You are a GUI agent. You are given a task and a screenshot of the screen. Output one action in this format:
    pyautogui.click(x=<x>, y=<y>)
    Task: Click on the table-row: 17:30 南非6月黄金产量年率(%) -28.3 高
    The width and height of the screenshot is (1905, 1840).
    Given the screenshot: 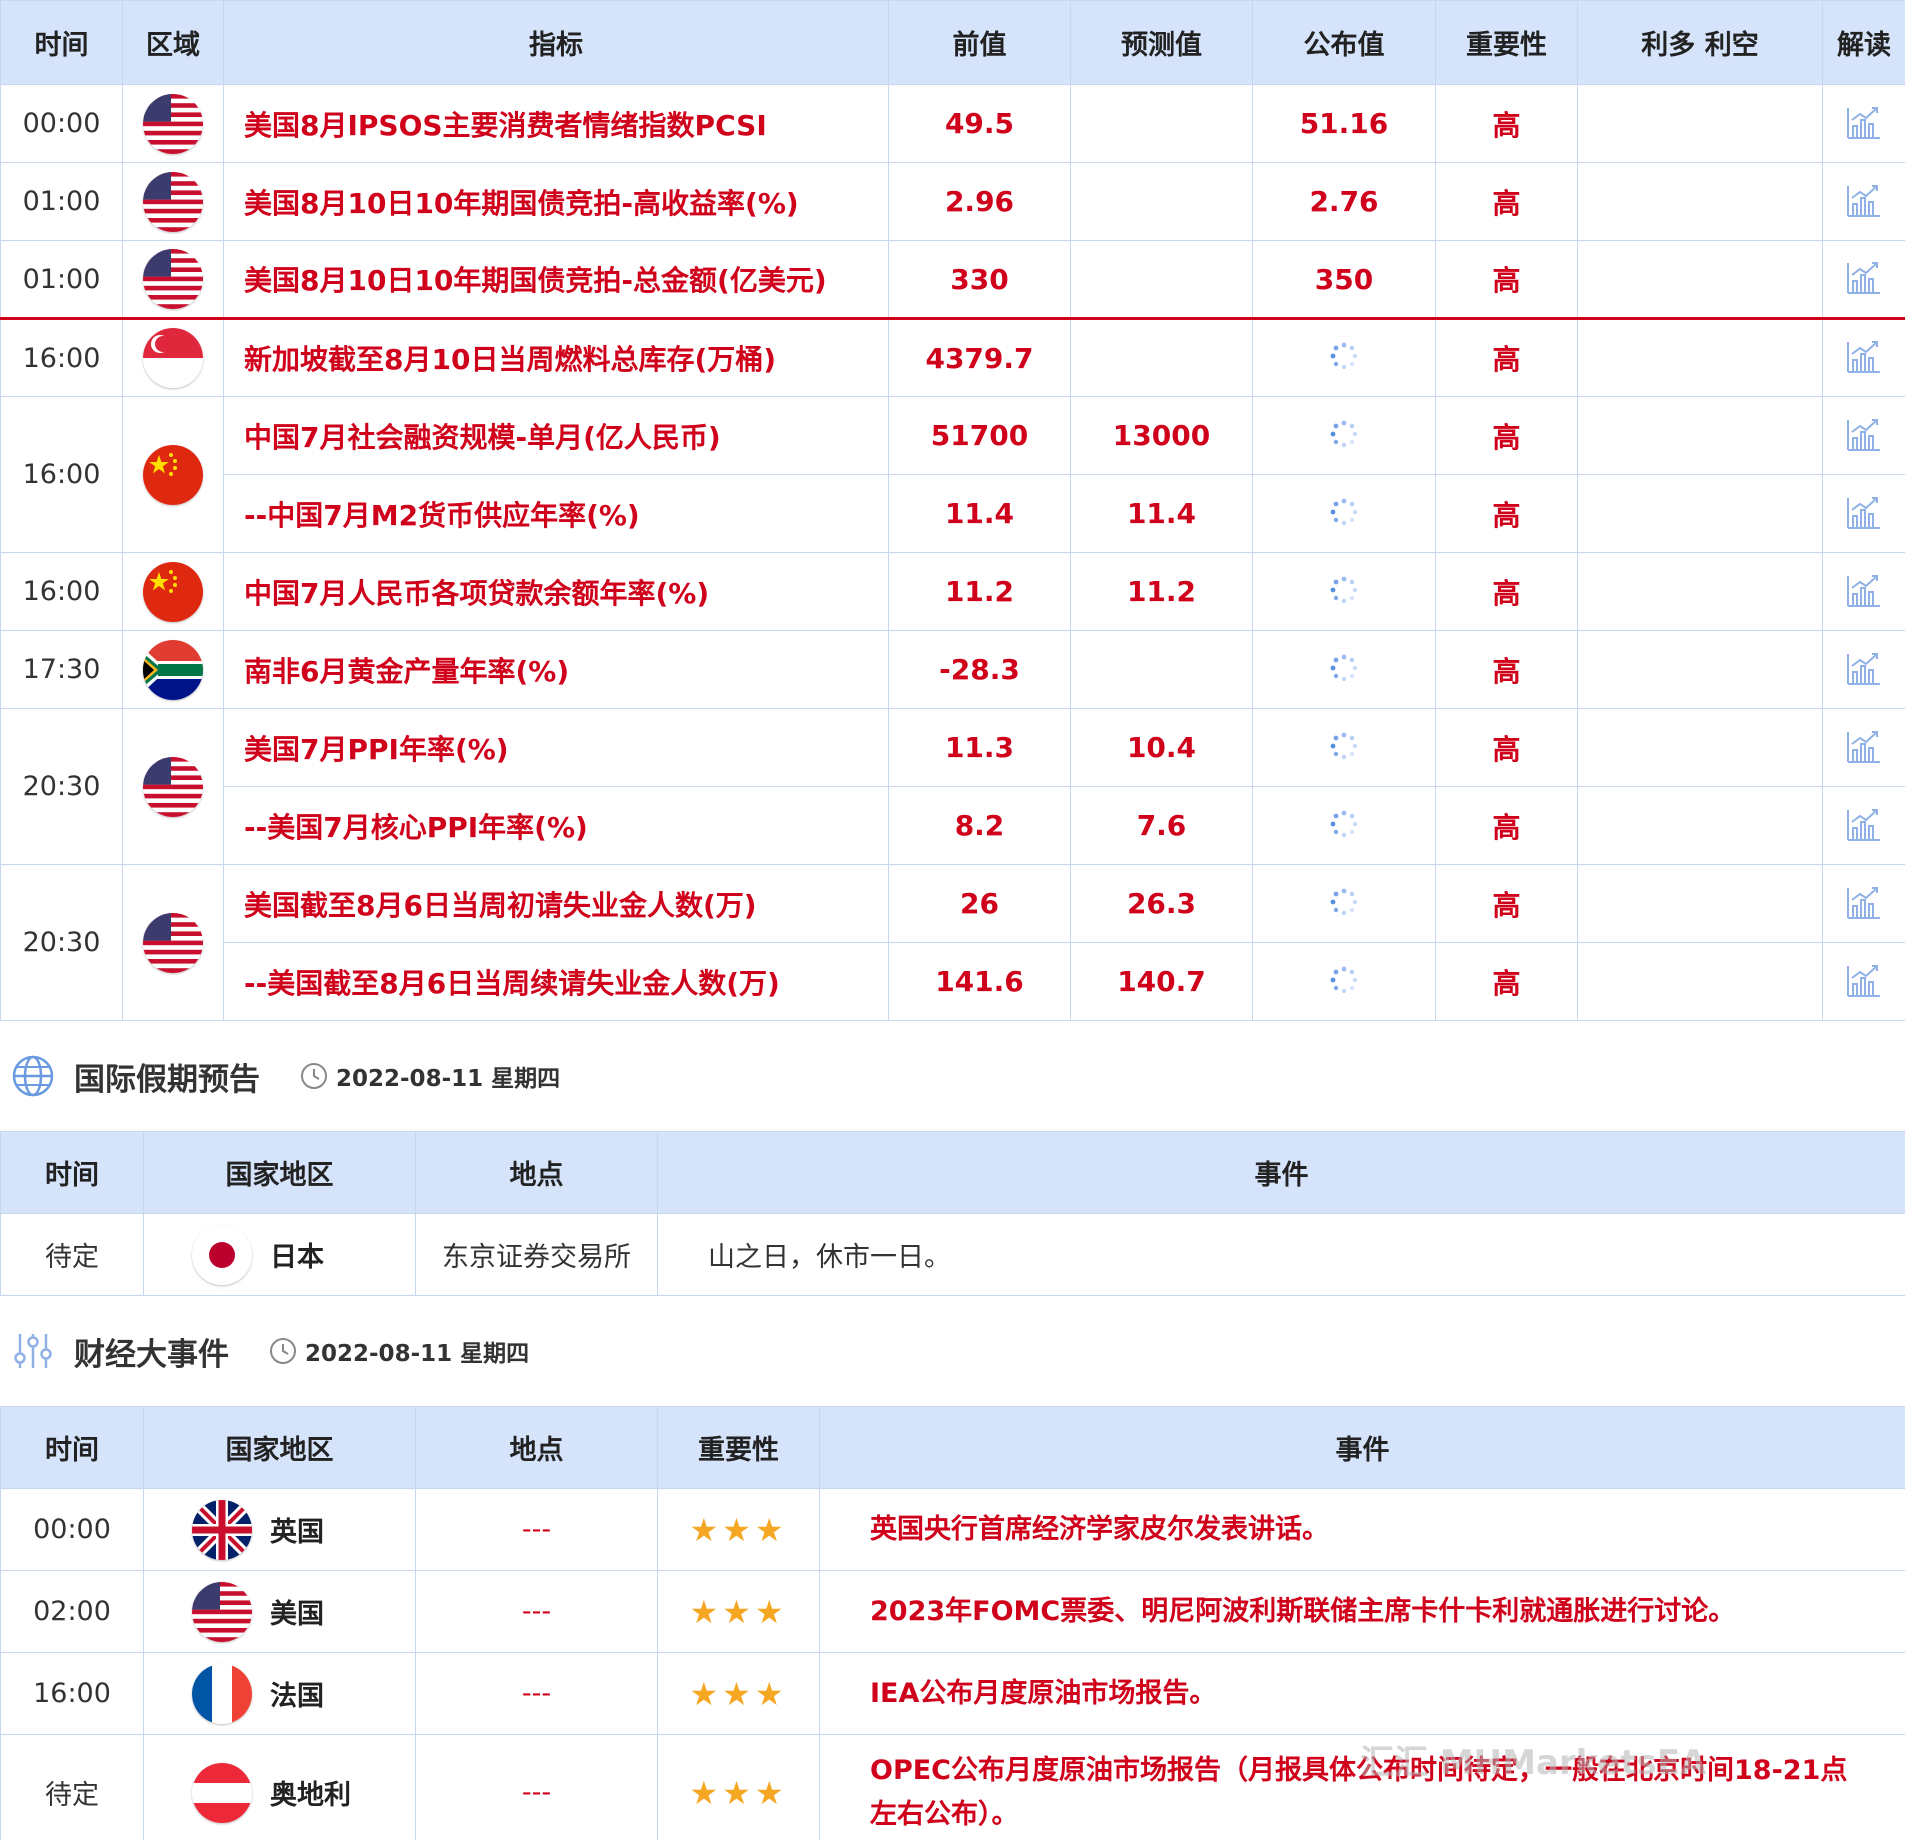 What is the action you would take?
    pyautogui.click(x=952, y=669)
    